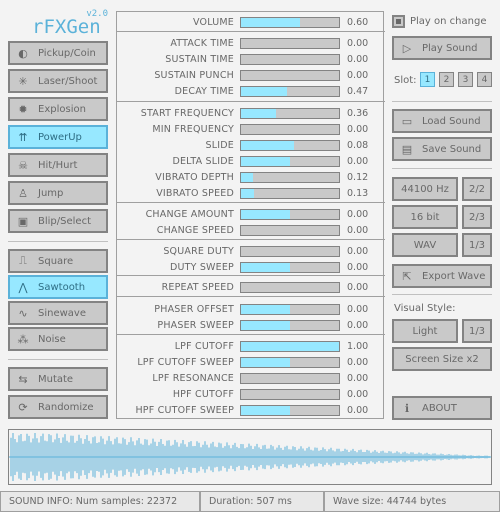 The height and width of the screenshot is (512, 500). What do you see at coordinates (425, 189) in the screenshot?
I see `sample-rate-button: 44100 Hz` at bounding box center [425, 189].